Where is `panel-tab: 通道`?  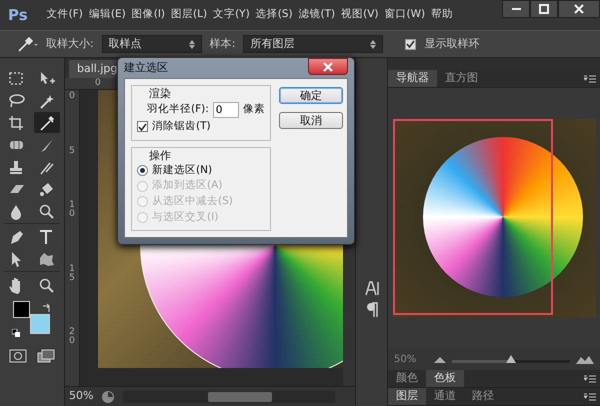 panel-tab: 通道 is located at coordinates (445, 396).